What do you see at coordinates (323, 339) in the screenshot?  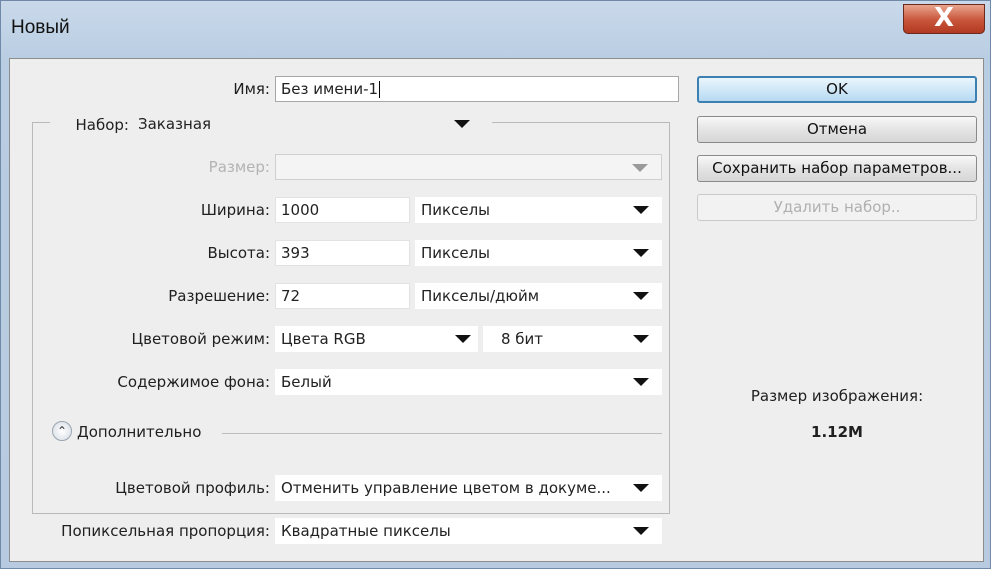 I see `color-mode-value: Цвета RGB` at bounding box center [323, 339].